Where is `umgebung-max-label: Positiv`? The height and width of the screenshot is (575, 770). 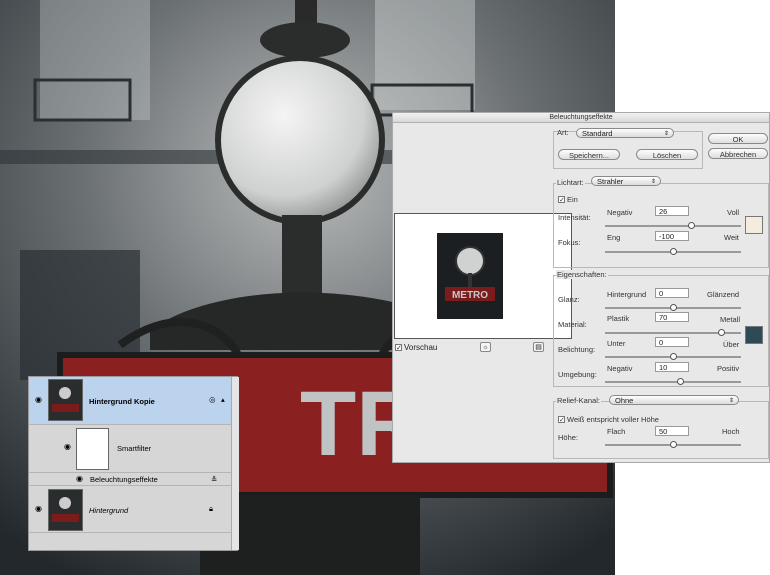
umgebung-max-label: Positiv is located at coordinates (728, 368).